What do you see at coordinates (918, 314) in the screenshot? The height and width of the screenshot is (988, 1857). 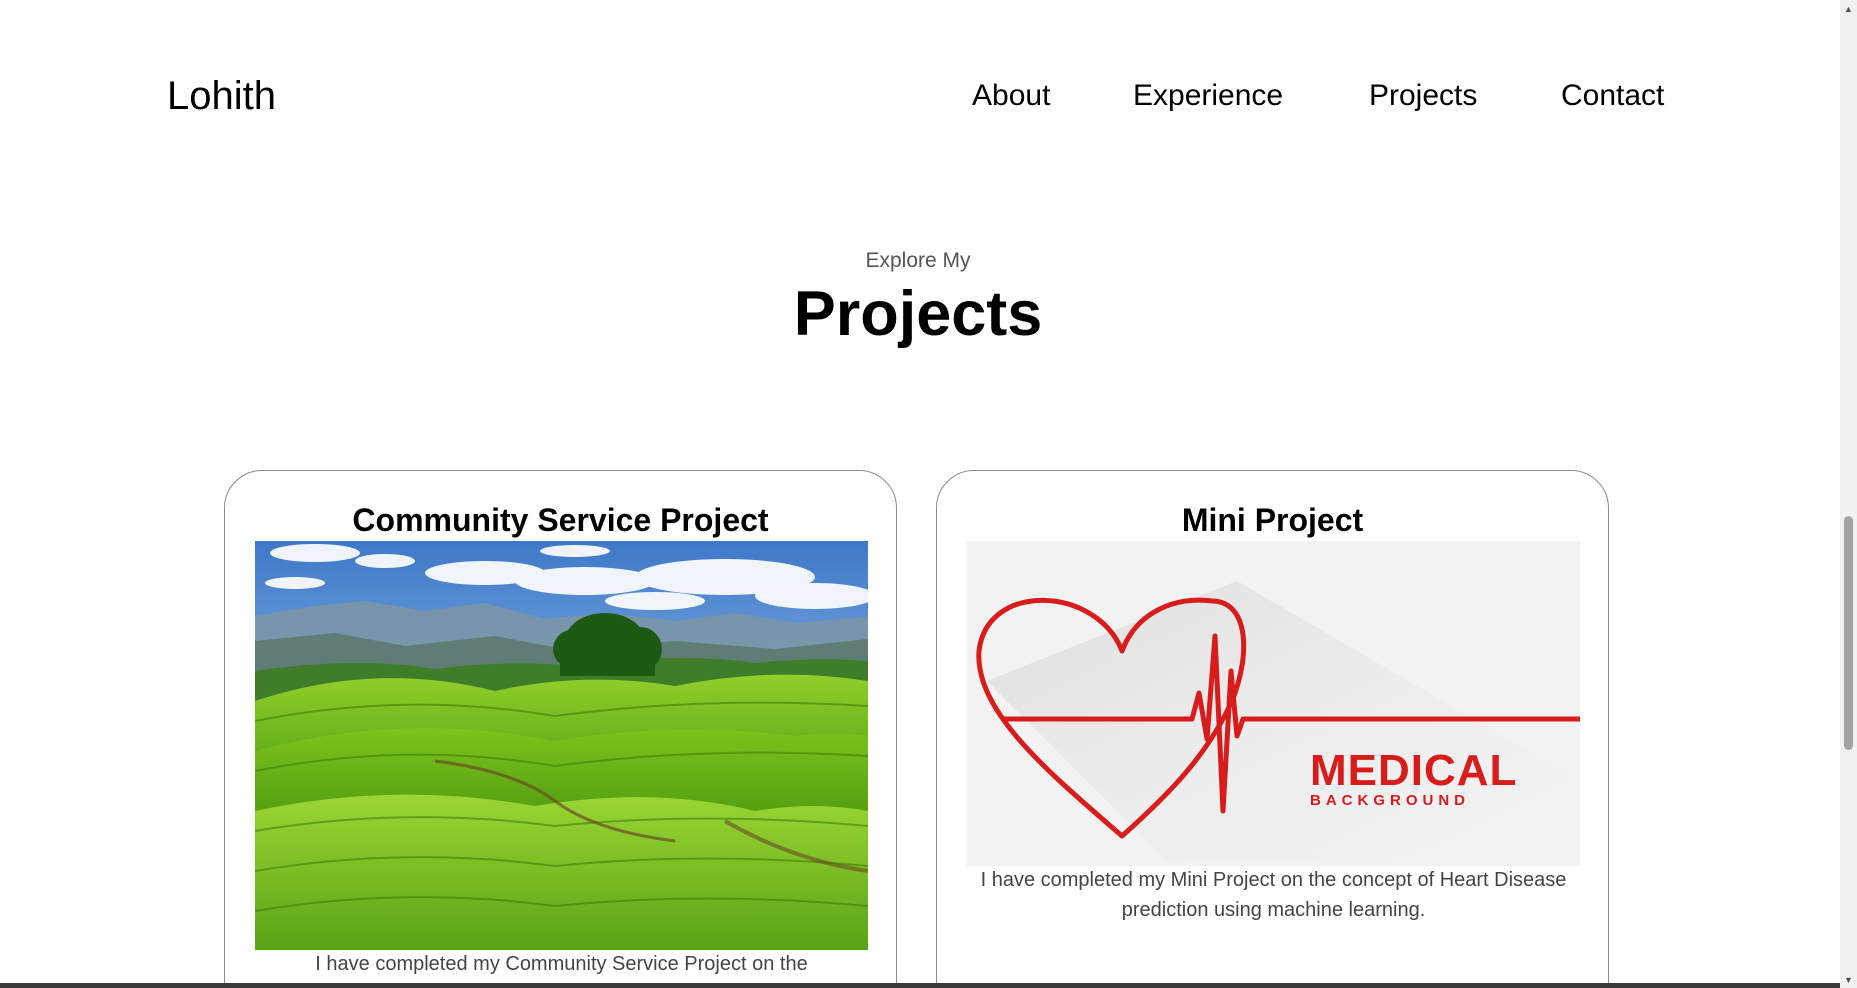 I see `section-title: Projects` at bounding box center [918, 314].